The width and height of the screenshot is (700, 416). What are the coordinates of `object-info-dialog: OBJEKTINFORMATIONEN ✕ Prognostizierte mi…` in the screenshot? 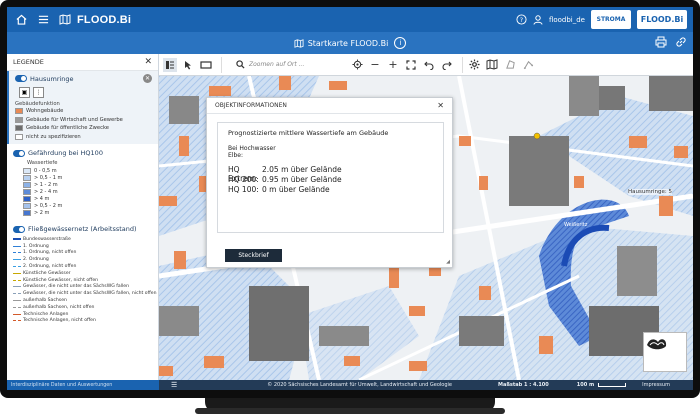 It's located at (329, 182).